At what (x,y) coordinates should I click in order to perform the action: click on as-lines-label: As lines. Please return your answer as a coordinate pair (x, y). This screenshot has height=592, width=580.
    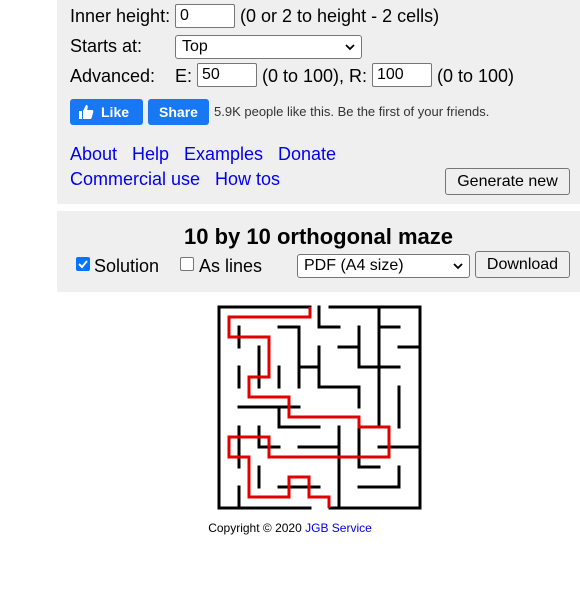
    Looking at the image, I should click on (231, 266).